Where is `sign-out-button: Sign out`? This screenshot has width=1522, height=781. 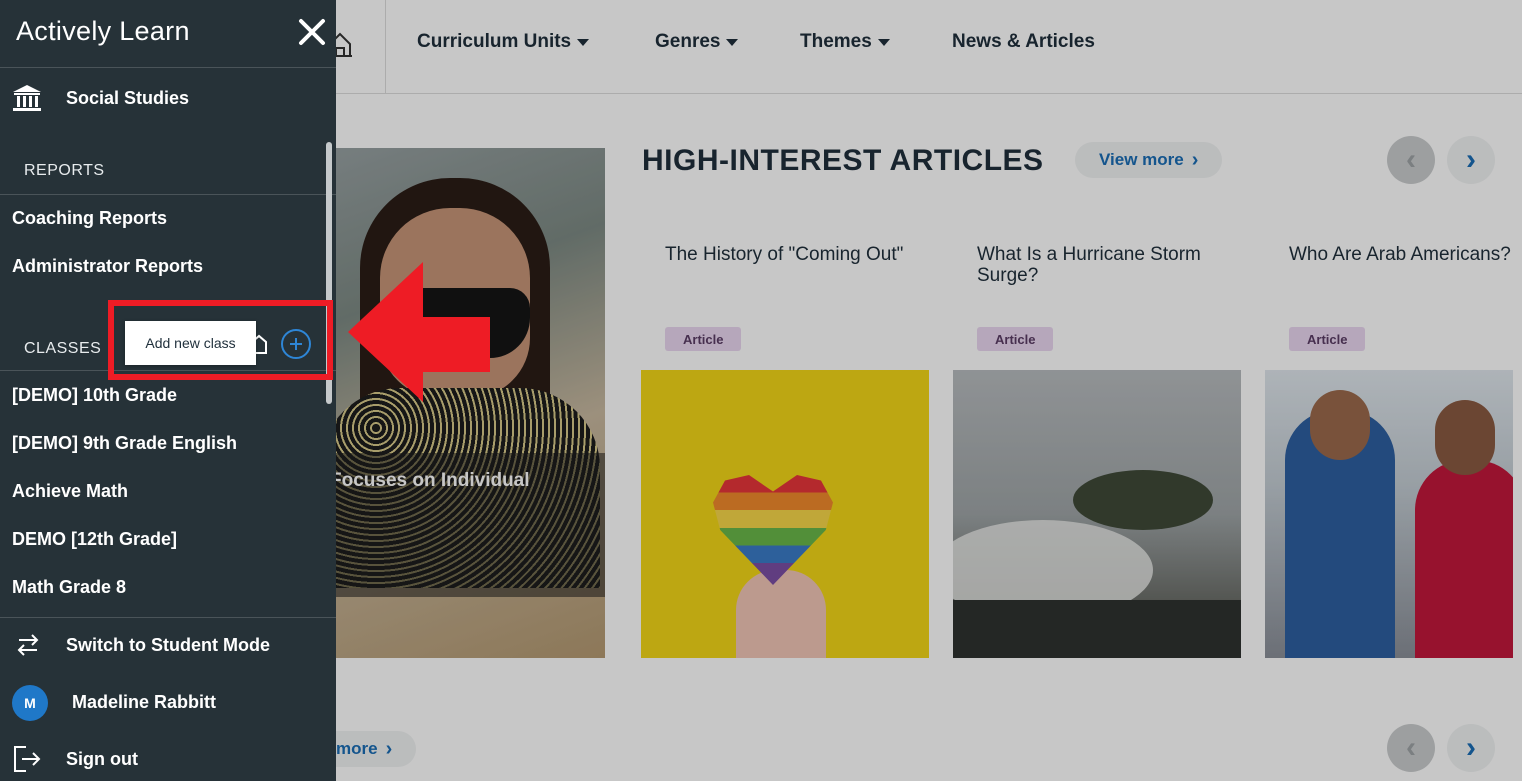
sign-out-button: Sign out is located at coordinates (102, 759).